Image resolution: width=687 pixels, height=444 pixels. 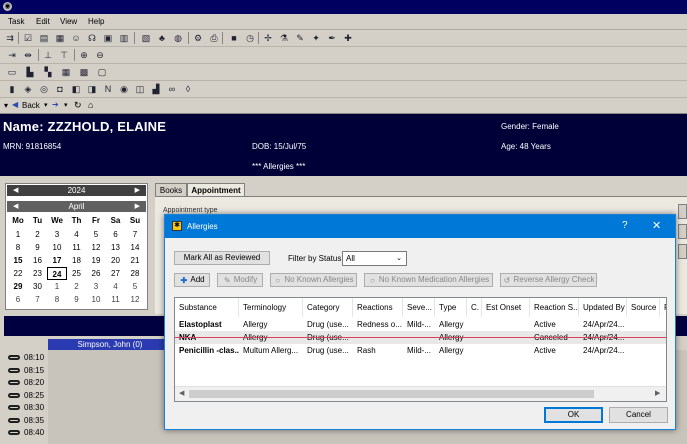 What do you see at coordinates (181, 393) in the screenshot?
I see `scroll-left-icon: ◀` at bounding box center [181, 393].